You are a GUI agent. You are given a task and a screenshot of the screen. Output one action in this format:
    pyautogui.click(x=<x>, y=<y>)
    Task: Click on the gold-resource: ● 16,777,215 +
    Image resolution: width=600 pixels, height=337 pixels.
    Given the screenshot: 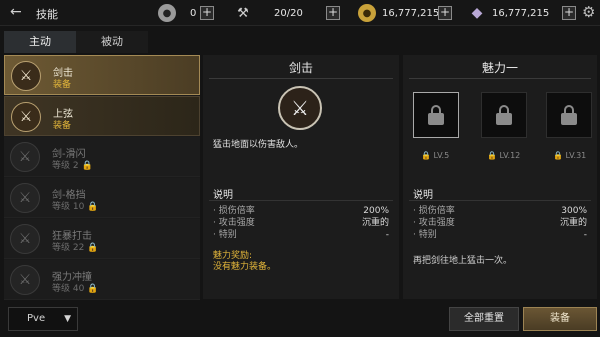 What is the action you would take?
    pyautogui.click(x=405, y=13)
    